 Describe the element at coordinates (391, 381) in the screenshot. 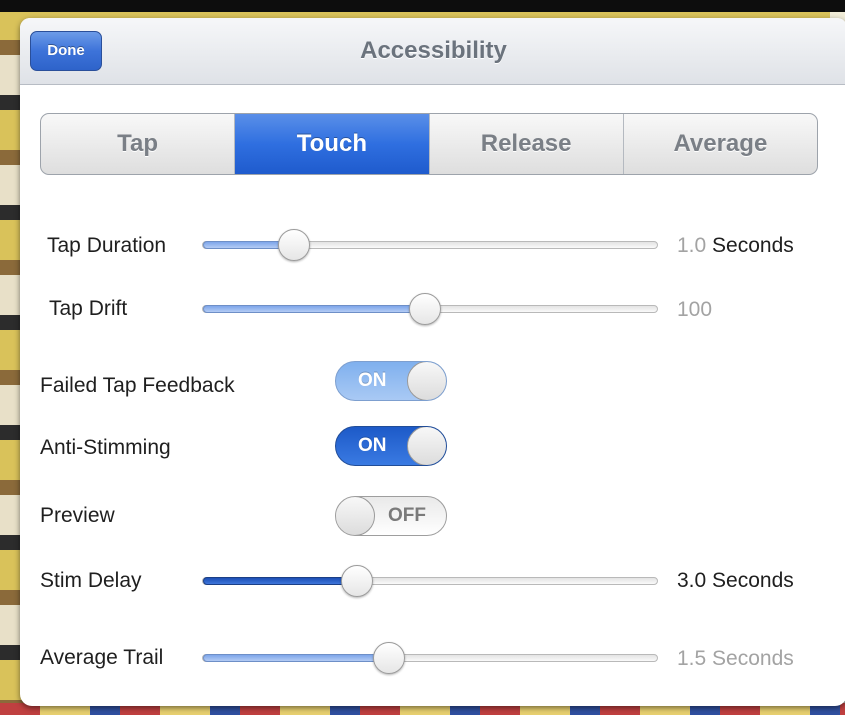

I see `failed-tap-feedback-toggle: ON` at that location.